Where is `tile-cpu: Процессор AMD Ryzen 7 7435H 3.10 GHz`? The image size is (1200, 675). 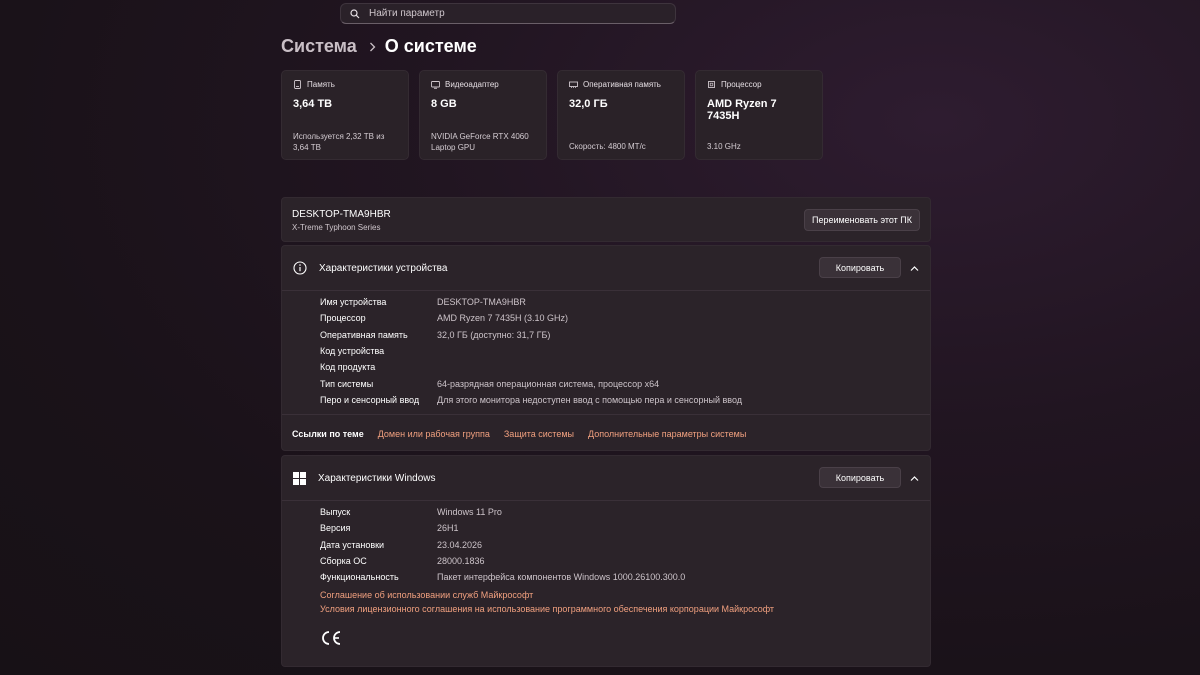 tile-cpu: Процессор AMD Ryzen 7 7435H 3.10 GHz is located at coordinates (759, 115).